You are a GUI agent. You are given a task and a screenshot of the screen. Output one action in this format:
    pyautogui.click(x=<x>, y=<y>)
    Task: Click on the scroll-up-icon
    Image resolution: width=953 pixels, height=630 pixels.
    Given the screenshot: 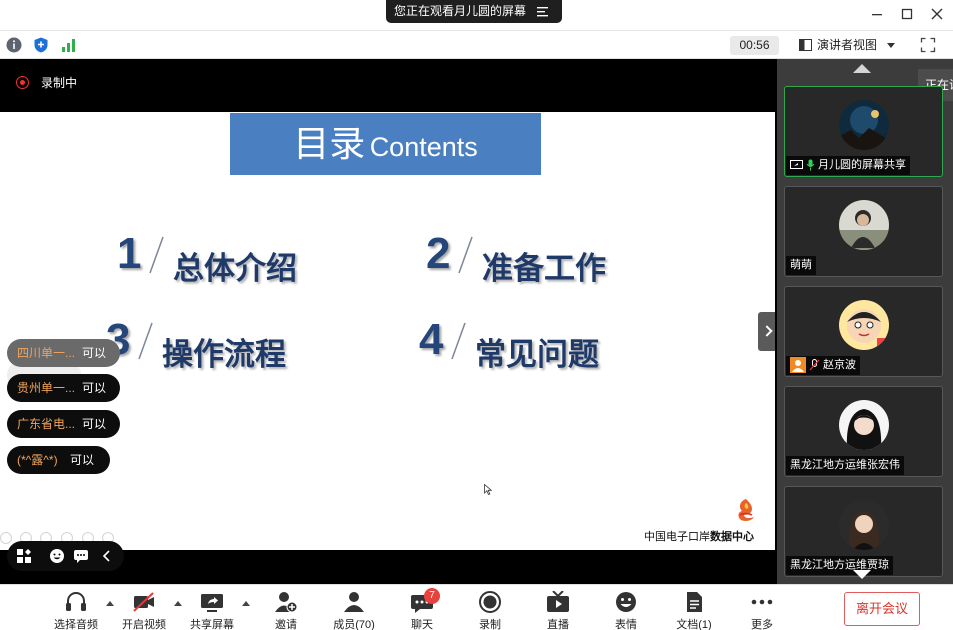 What is the action you would take?
    pyautogui.click(x=862, y=68)
    